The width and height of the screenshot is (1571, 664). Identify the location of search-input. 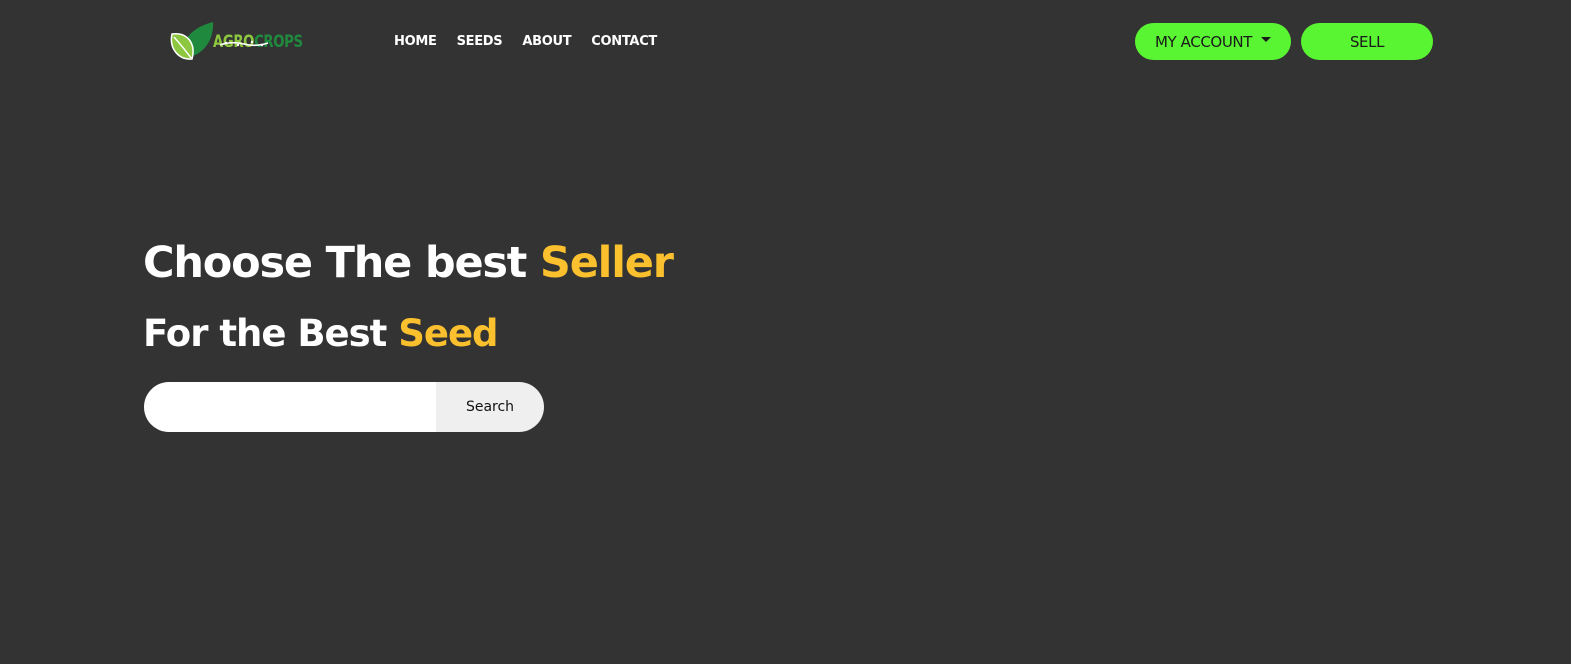
(290, 407).